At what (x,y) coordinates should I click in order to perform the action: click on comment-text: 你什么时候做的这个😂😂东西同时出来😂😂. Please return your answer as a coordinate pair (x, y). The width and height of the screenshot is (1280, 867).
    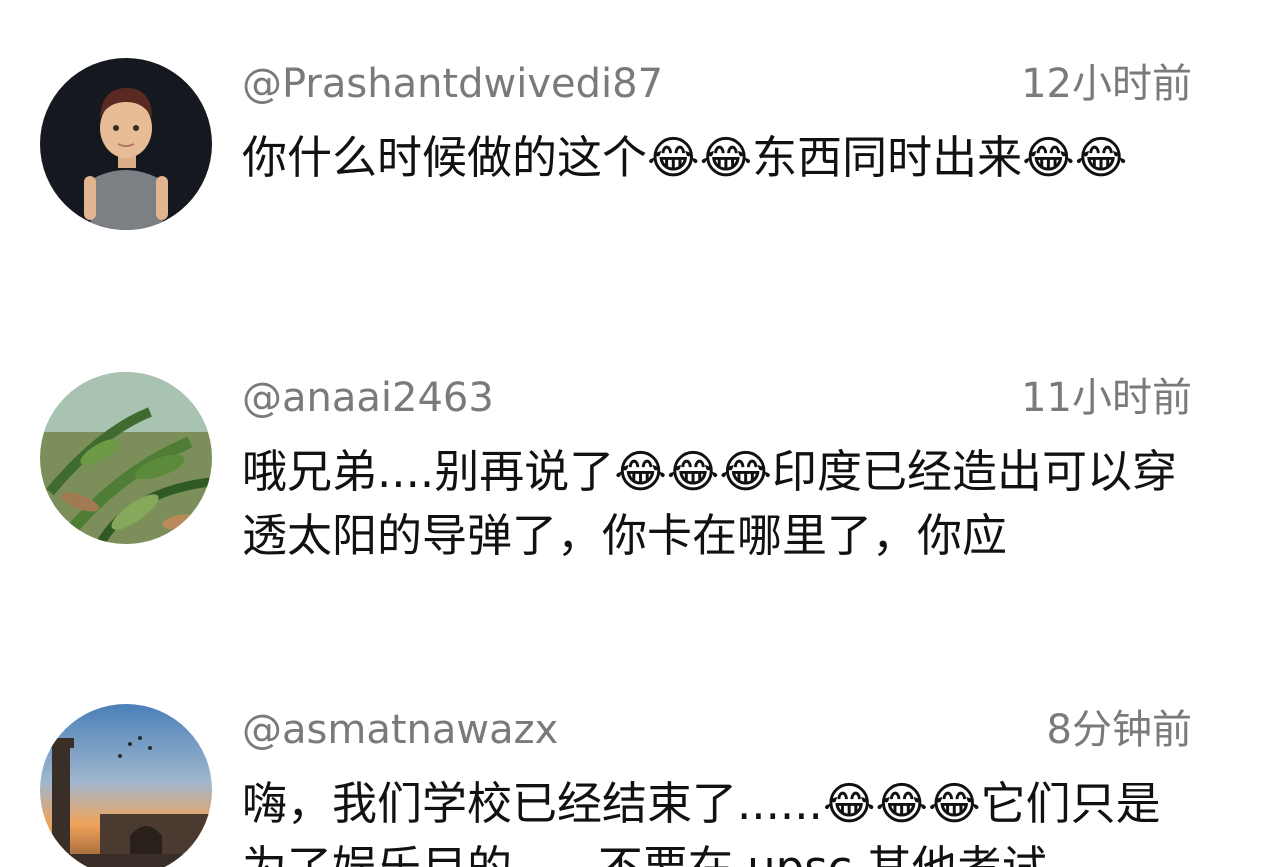
    Looking at the image, I should click on (685, 157).